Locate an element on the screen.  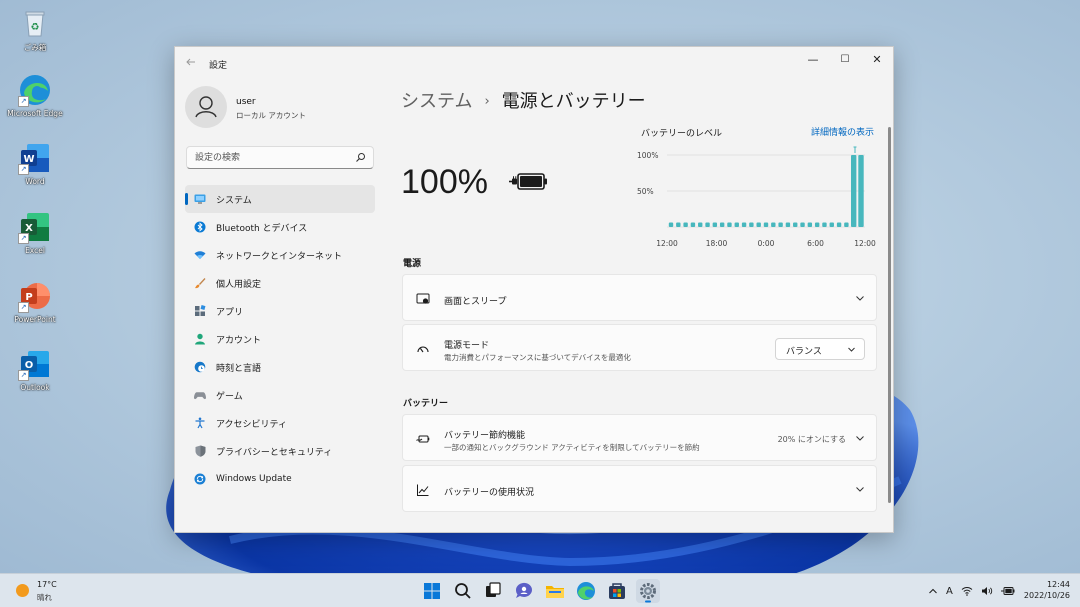
chevron-up-icon is located at coordinates (933, 591).